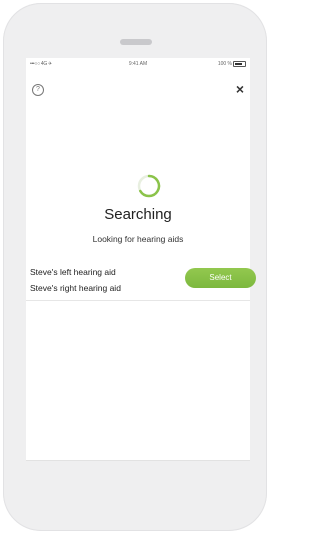  What do you see at coordinates (240, 89) in the screenshot?
I see `close-icon: ×` at bounding box center [240, 89].